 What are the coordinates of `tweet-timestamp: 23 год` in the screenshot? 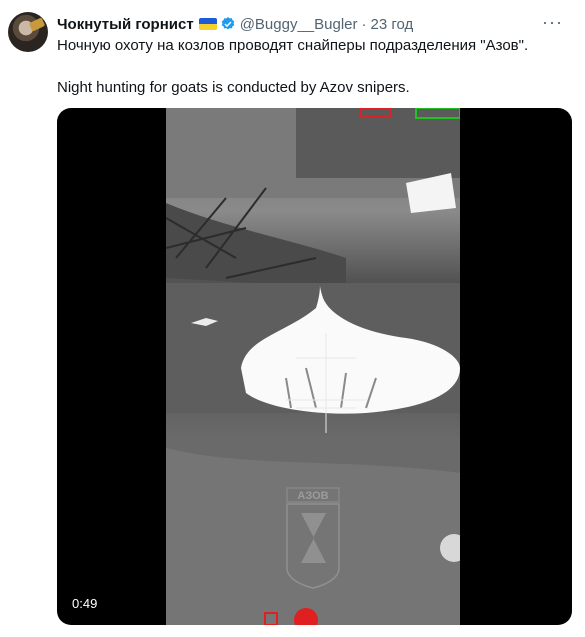 It's located at (392, 24).